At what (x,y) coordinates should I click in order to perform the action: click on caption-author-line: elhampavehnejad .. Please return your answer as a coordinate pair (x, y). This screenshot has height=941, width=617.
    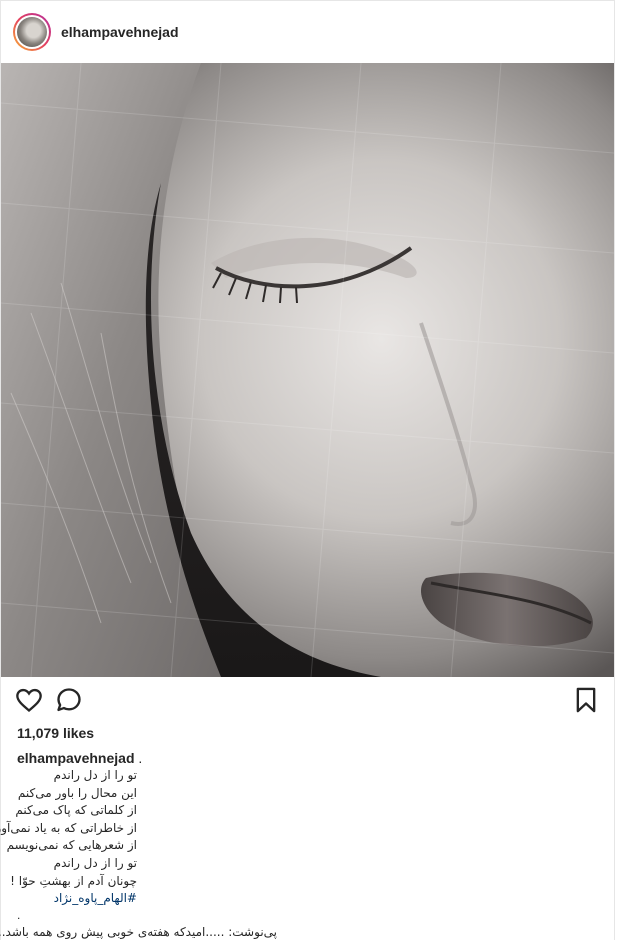
    Looking at the image, I should click on (307, 758).